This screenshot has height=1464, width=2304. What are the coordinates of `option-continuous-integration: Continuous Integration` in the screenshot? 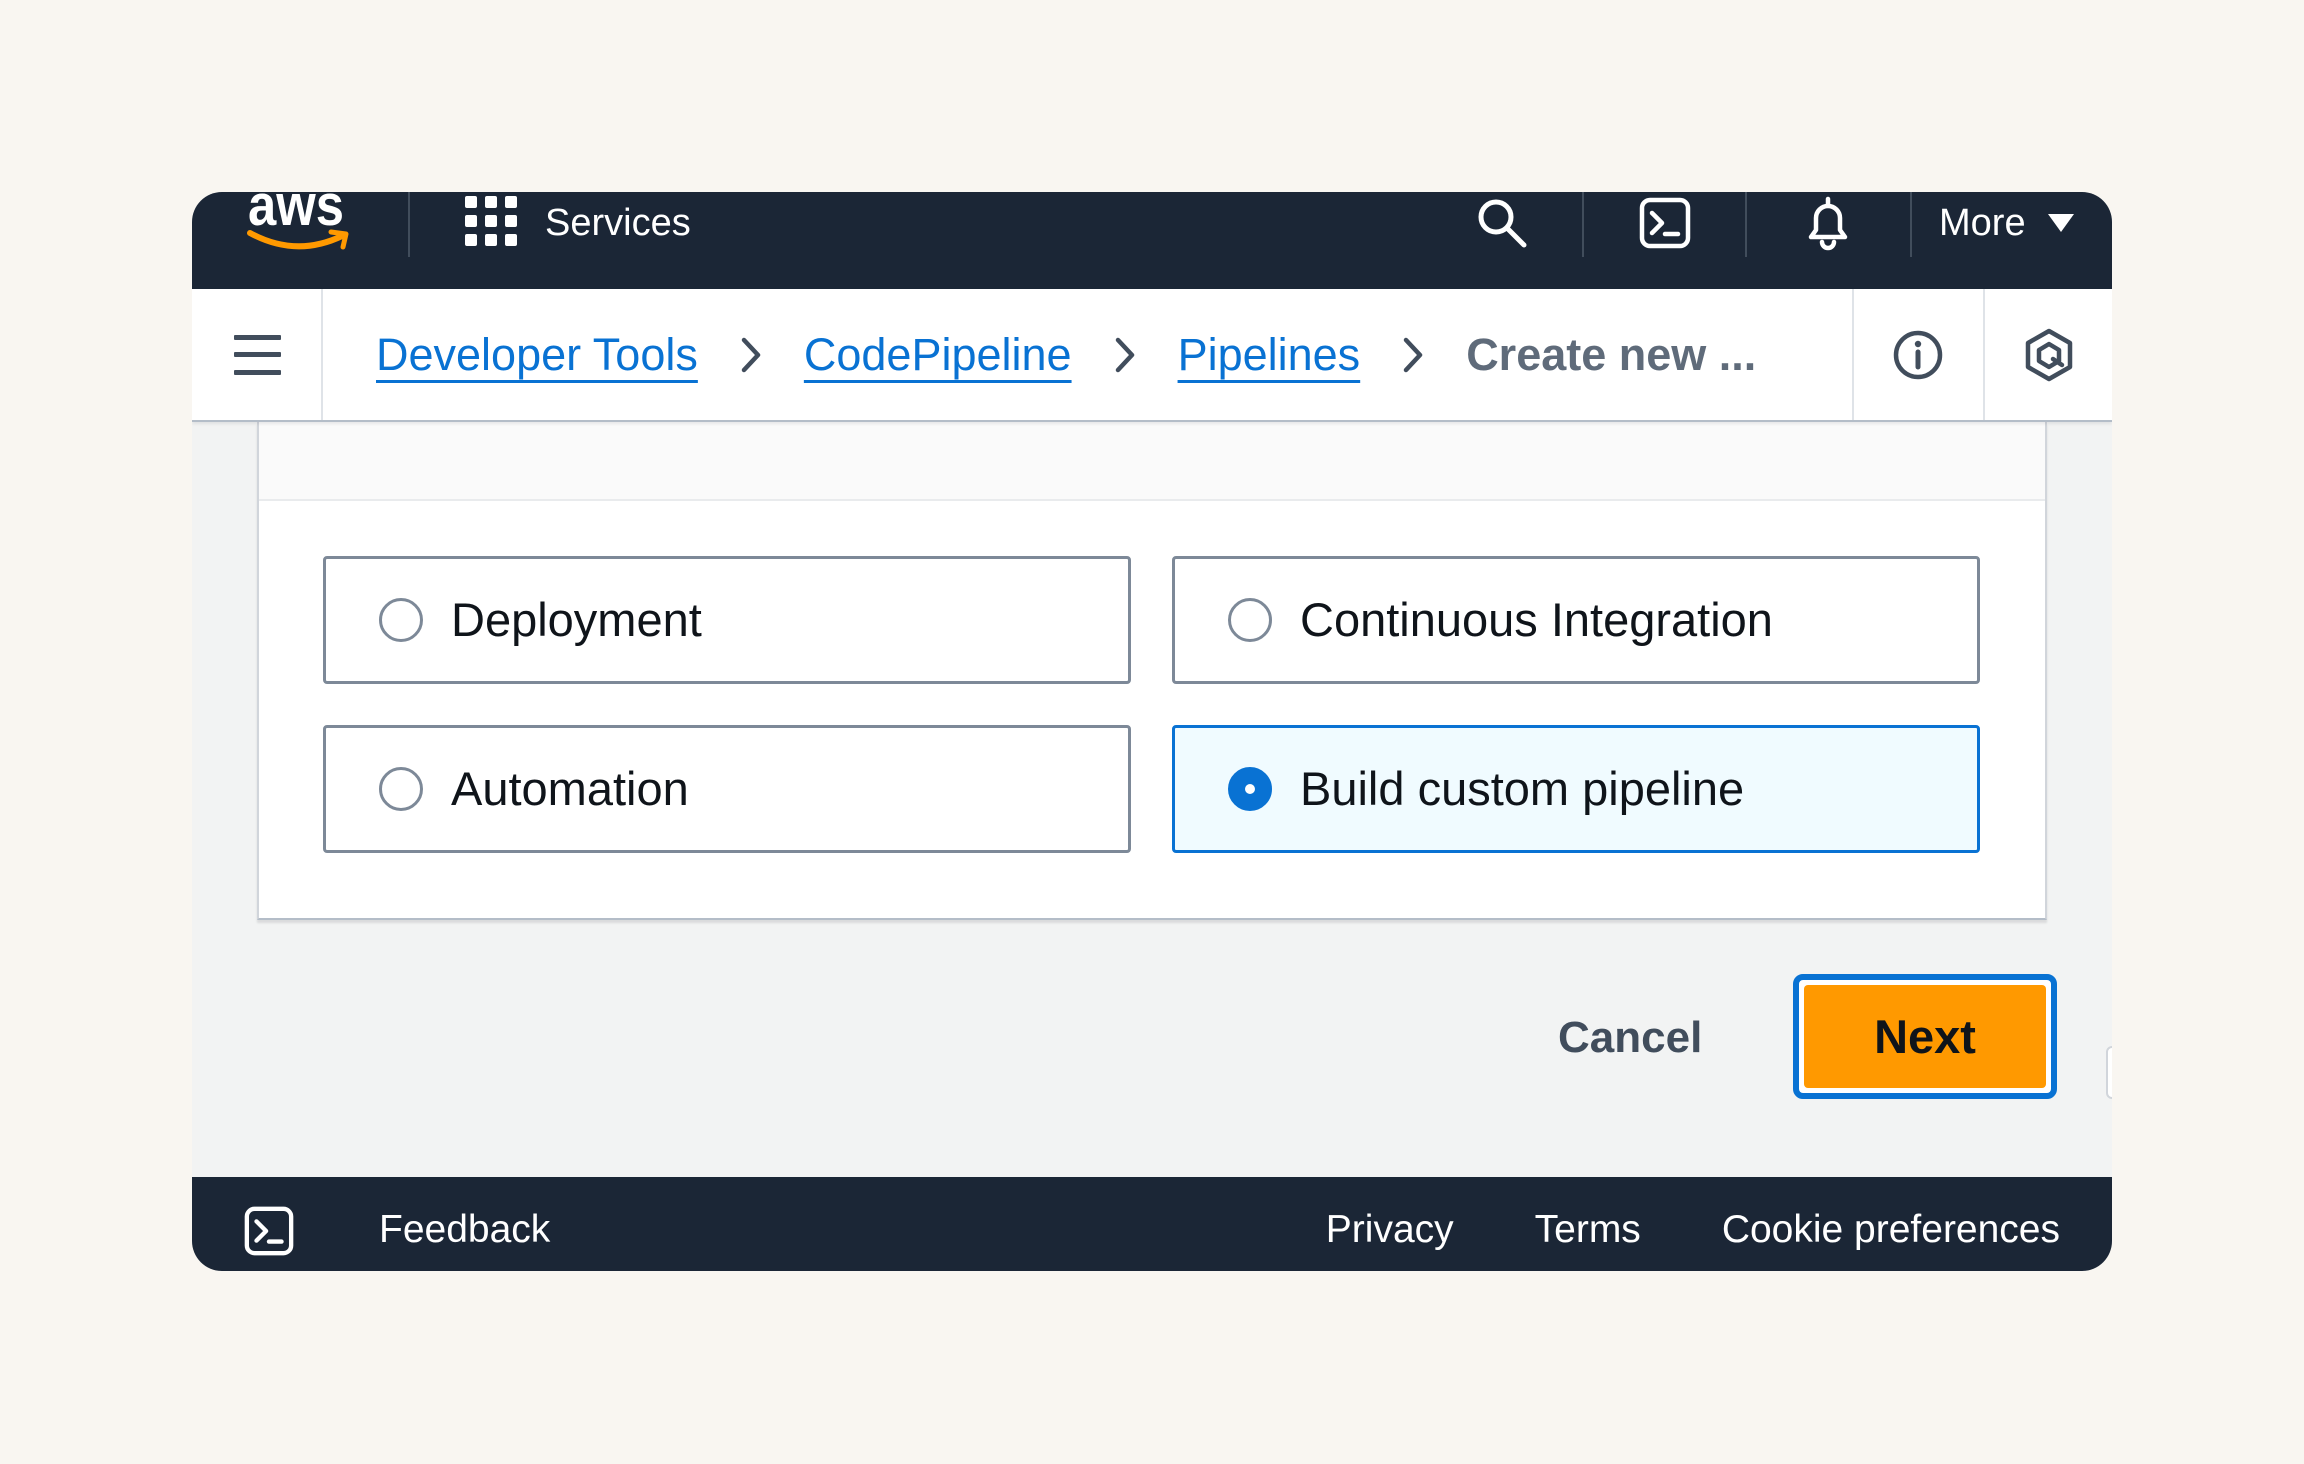 It's located at (1576, 620).